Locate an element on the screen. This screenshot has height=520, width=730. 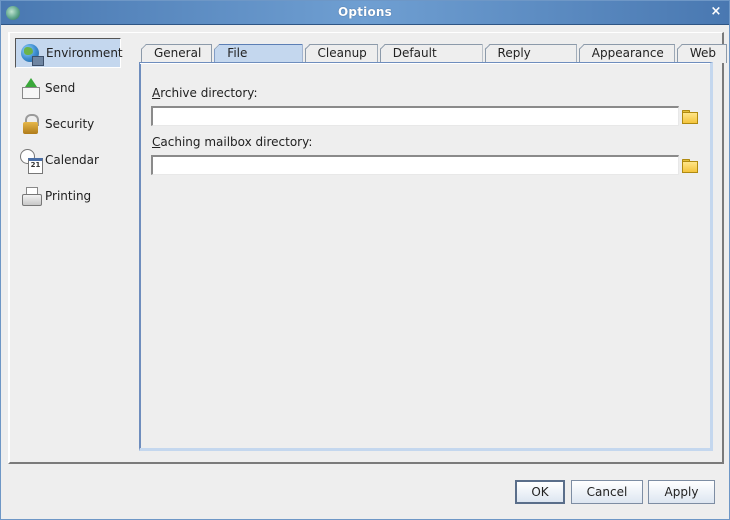
caching-browse-folder-icon is located at coordinates (689, 165).